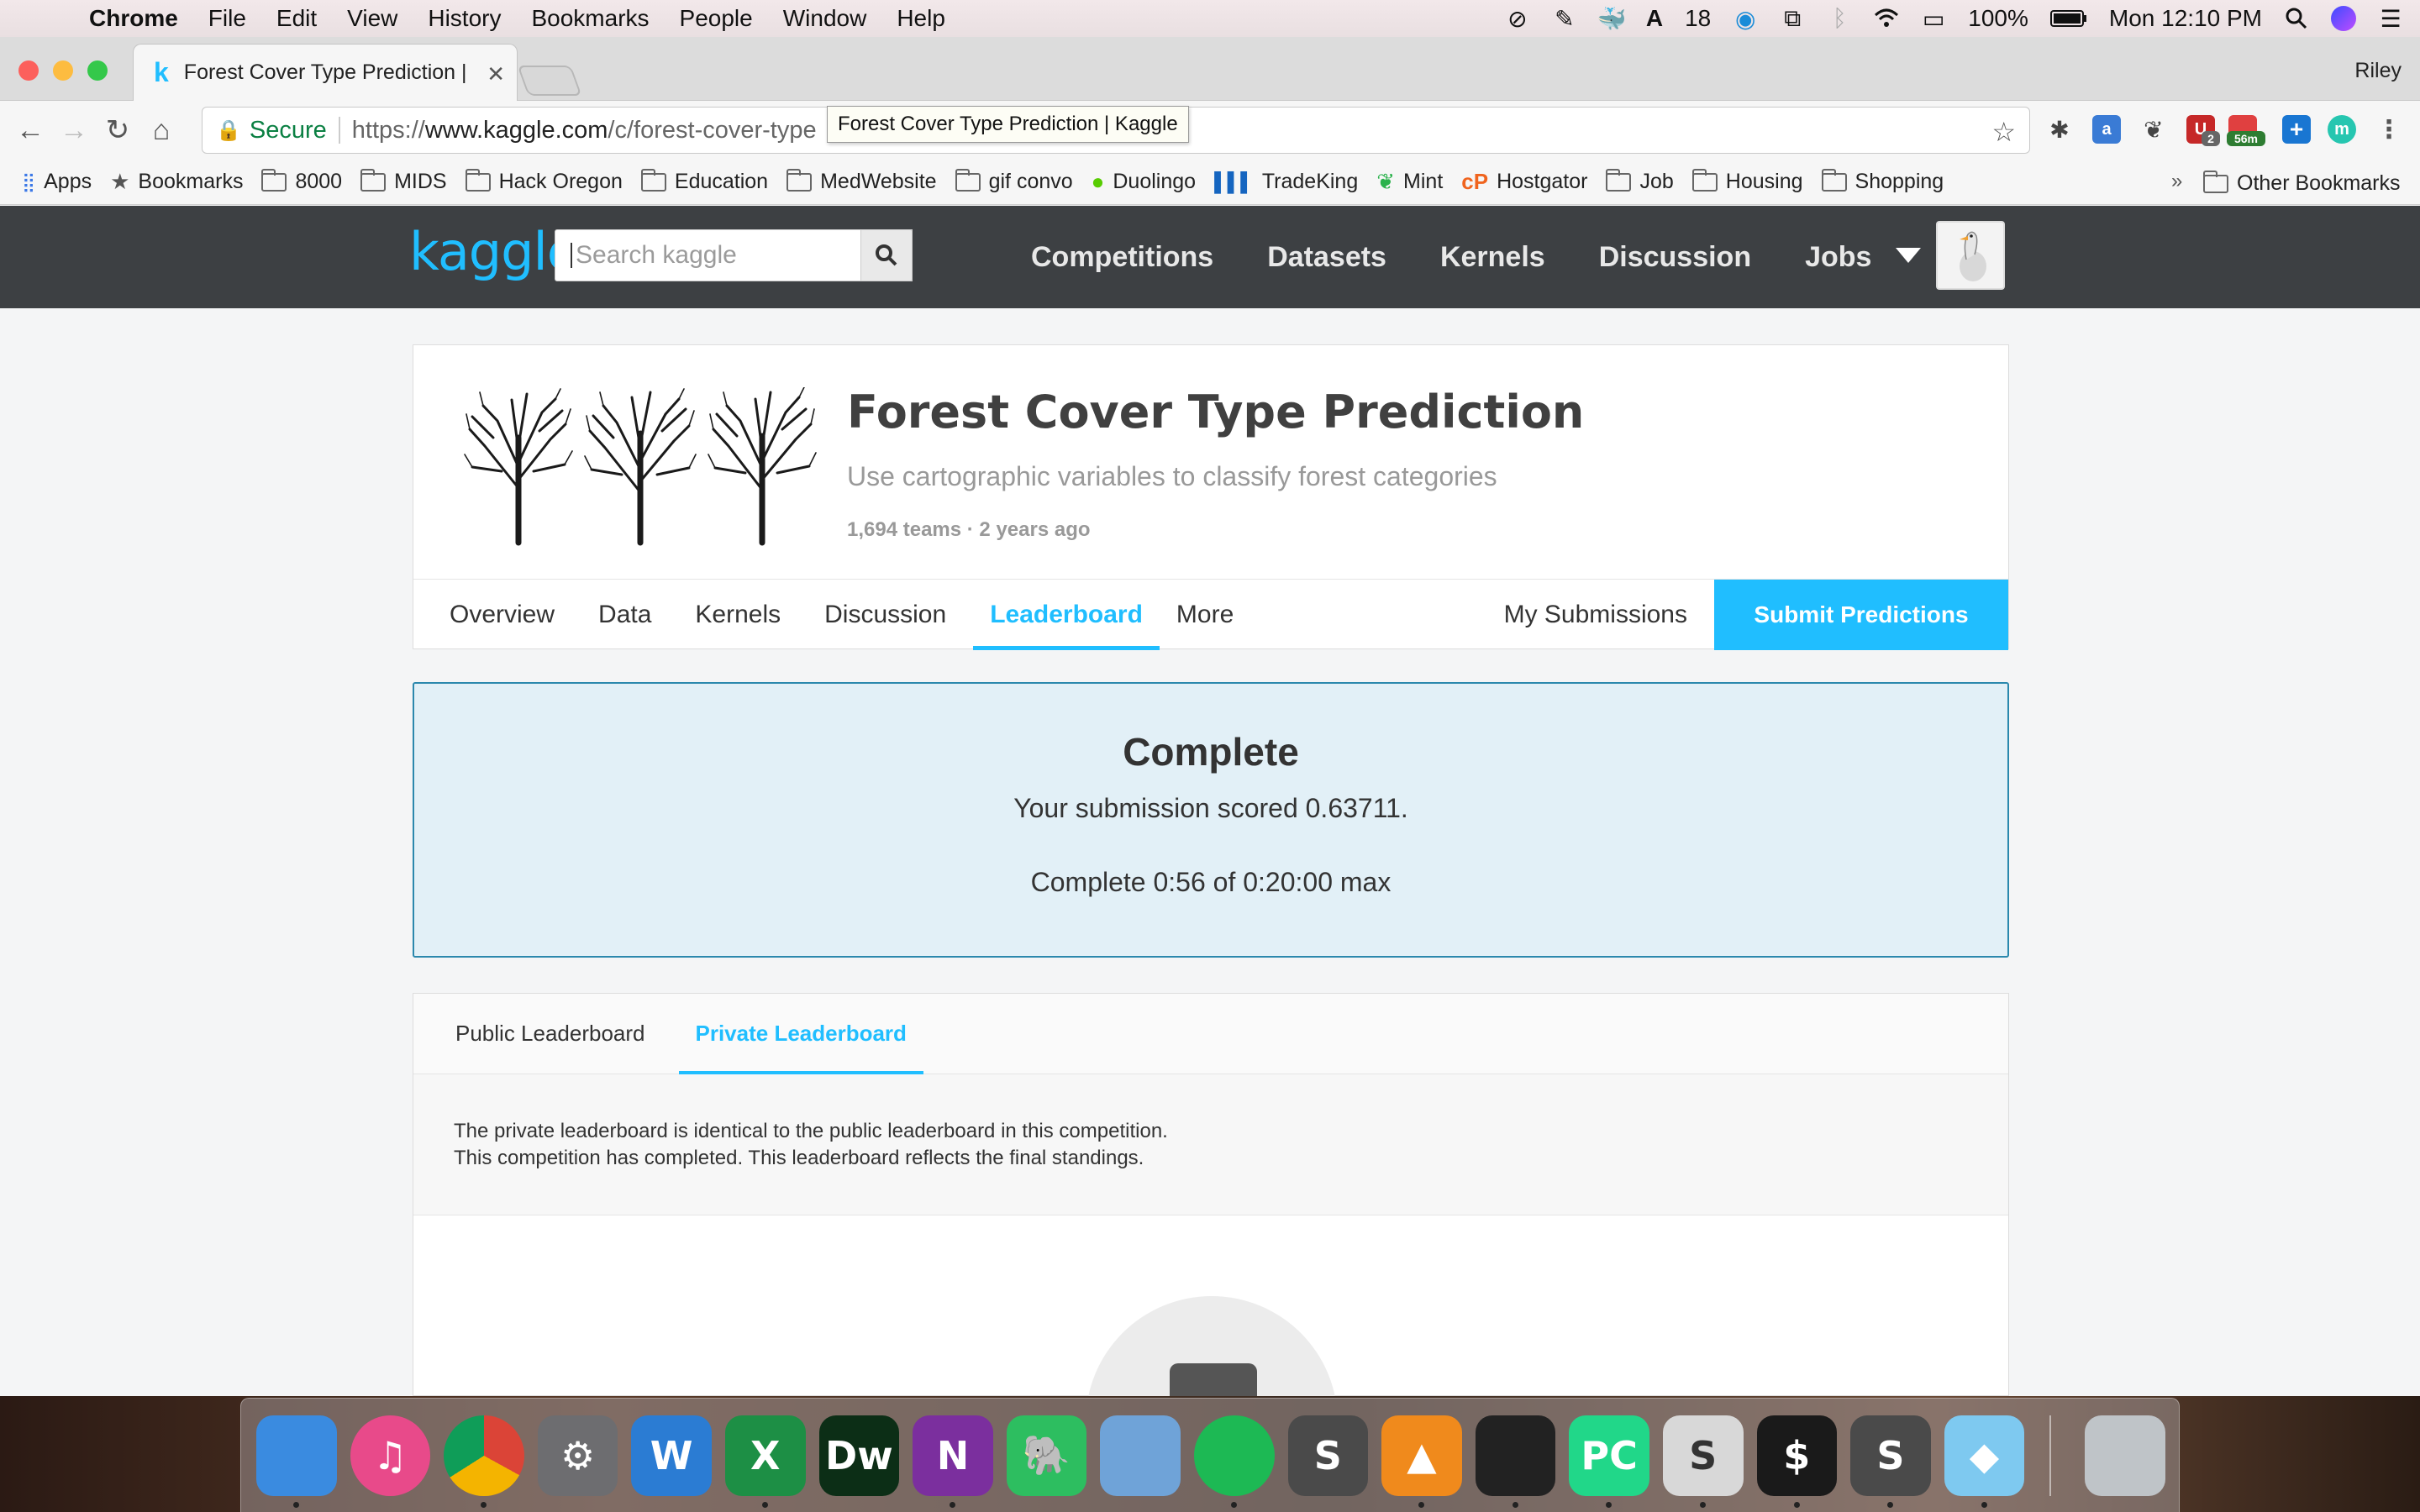 This screenshot has width=2420, height=1512. Describe the element at coordinates (704, 181) in the screenshot. I see `bookmark-folder-education: Education` at that location.